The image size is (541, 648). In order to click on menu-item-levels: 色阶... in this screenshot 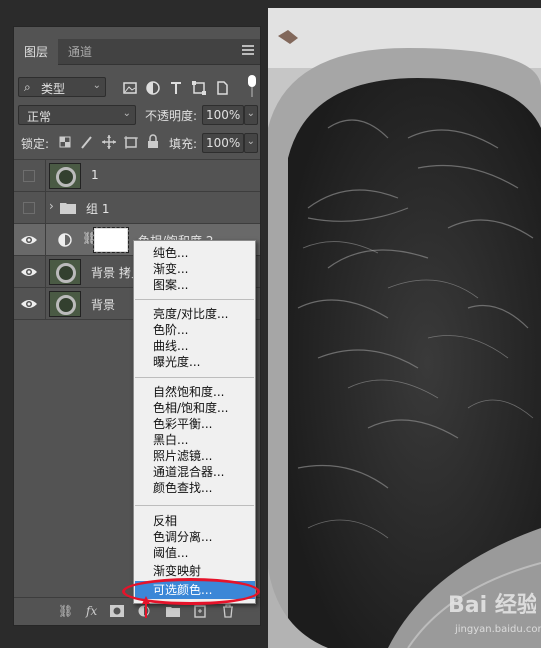, I will do `click(170, 330)`.